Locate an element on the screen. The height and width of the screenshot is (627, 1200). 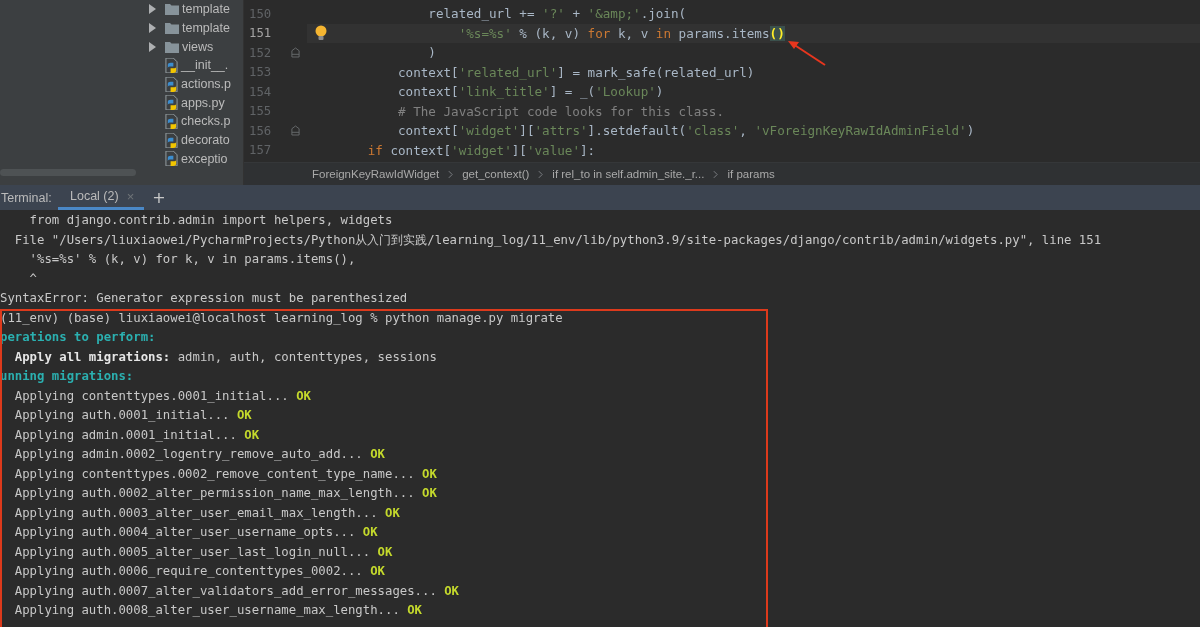
terminal-line: Applying contenttypes.0001_initial... OK is located at coordinates (162, 396).